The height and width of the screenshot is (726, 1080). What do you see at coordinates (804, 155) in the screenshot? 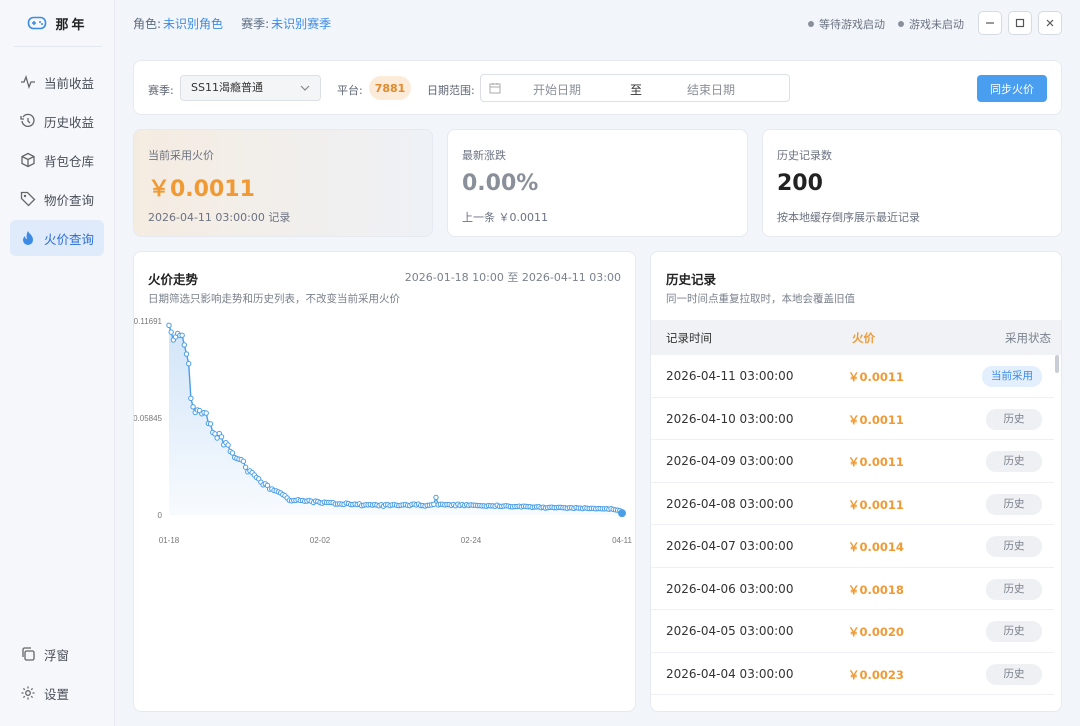
I see `card-title: 历史记录数` at bounding box center [804, 155].